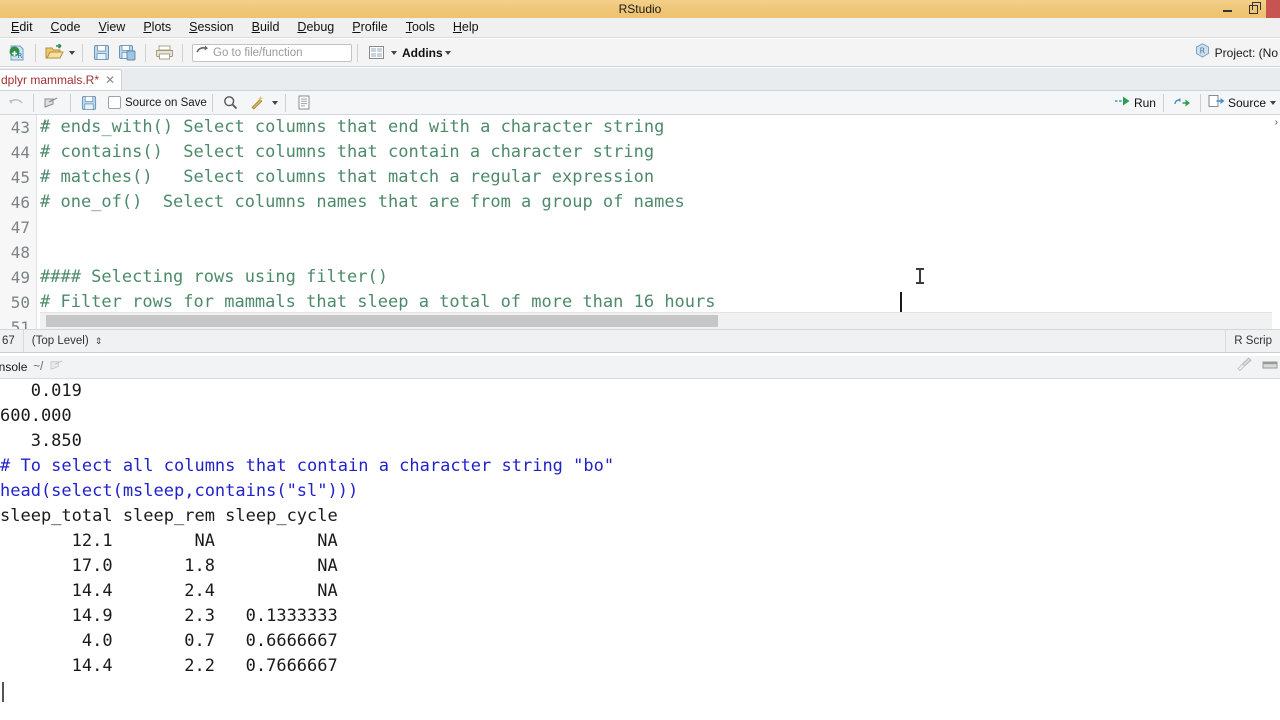 Image resolution: width=1280 pixels, height=720 pixels. What do you see at coordinates (111, 27) in the screenshot?
I see `menu-item-view: View` at bounding box center [111, 27].